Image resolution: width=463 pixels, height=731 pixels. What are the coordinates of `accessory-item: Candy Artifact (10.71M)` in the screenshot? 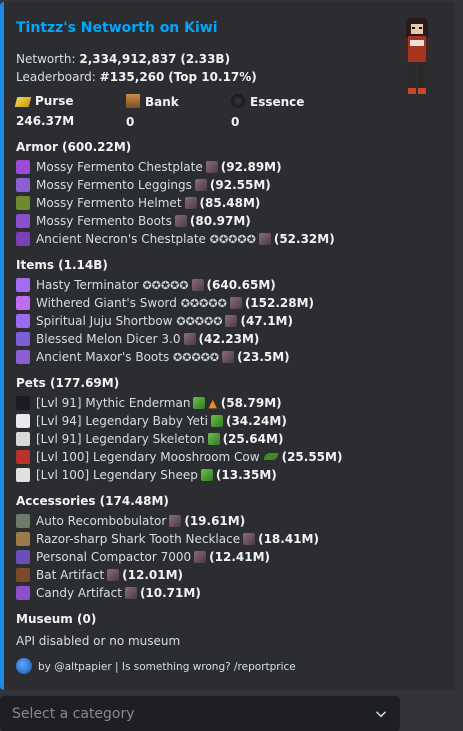 It's located at (108, 593).